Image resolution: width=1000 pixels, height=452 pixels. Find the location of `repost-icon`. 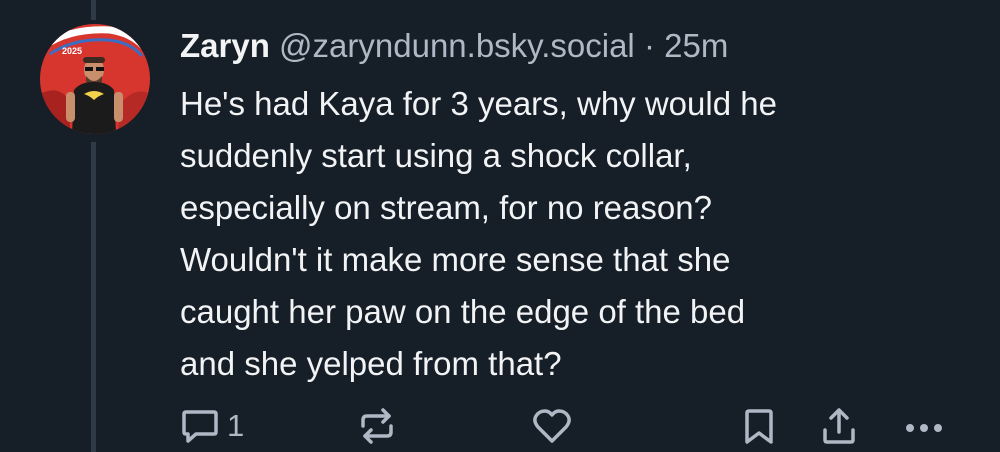

repost-icon is located at coordinates (377, 426).